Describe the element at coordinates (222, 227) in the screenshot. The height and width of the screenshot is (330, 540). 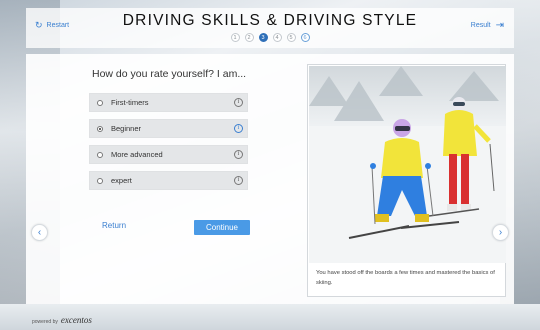
I see `continue-button: Continue` at that location.